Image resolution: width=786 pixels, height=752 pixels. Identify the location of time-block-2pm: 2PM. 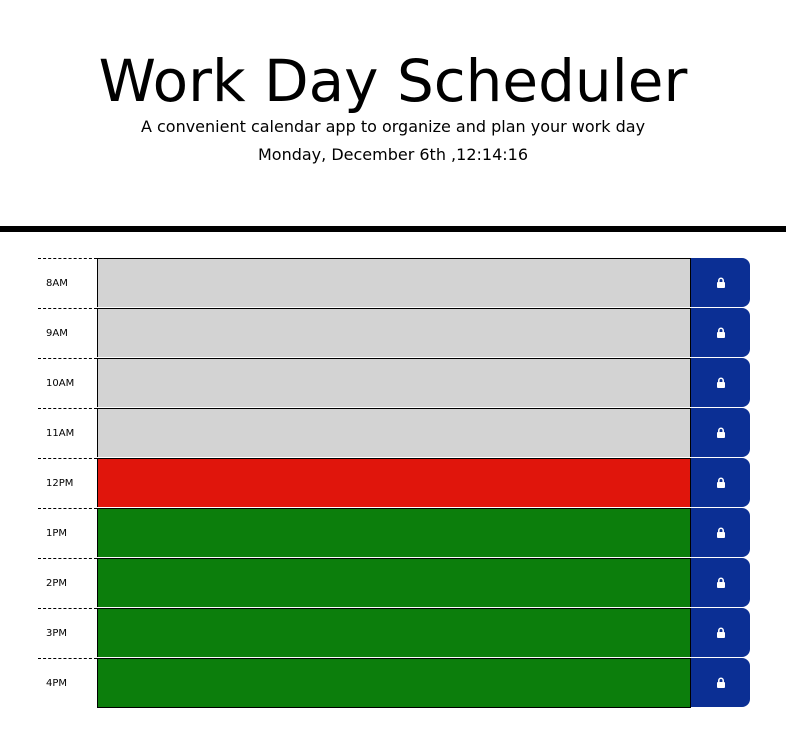
(394, 583).